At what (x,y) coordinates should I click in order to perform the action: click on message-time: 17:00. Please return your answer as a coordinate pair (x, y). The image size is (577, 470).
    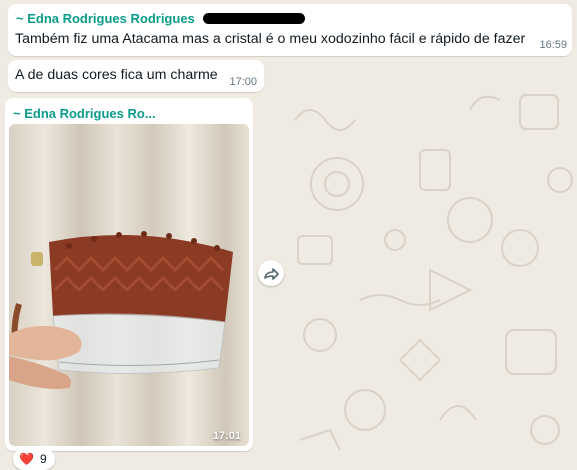
    Looking at the image, I should click on (243, 82).